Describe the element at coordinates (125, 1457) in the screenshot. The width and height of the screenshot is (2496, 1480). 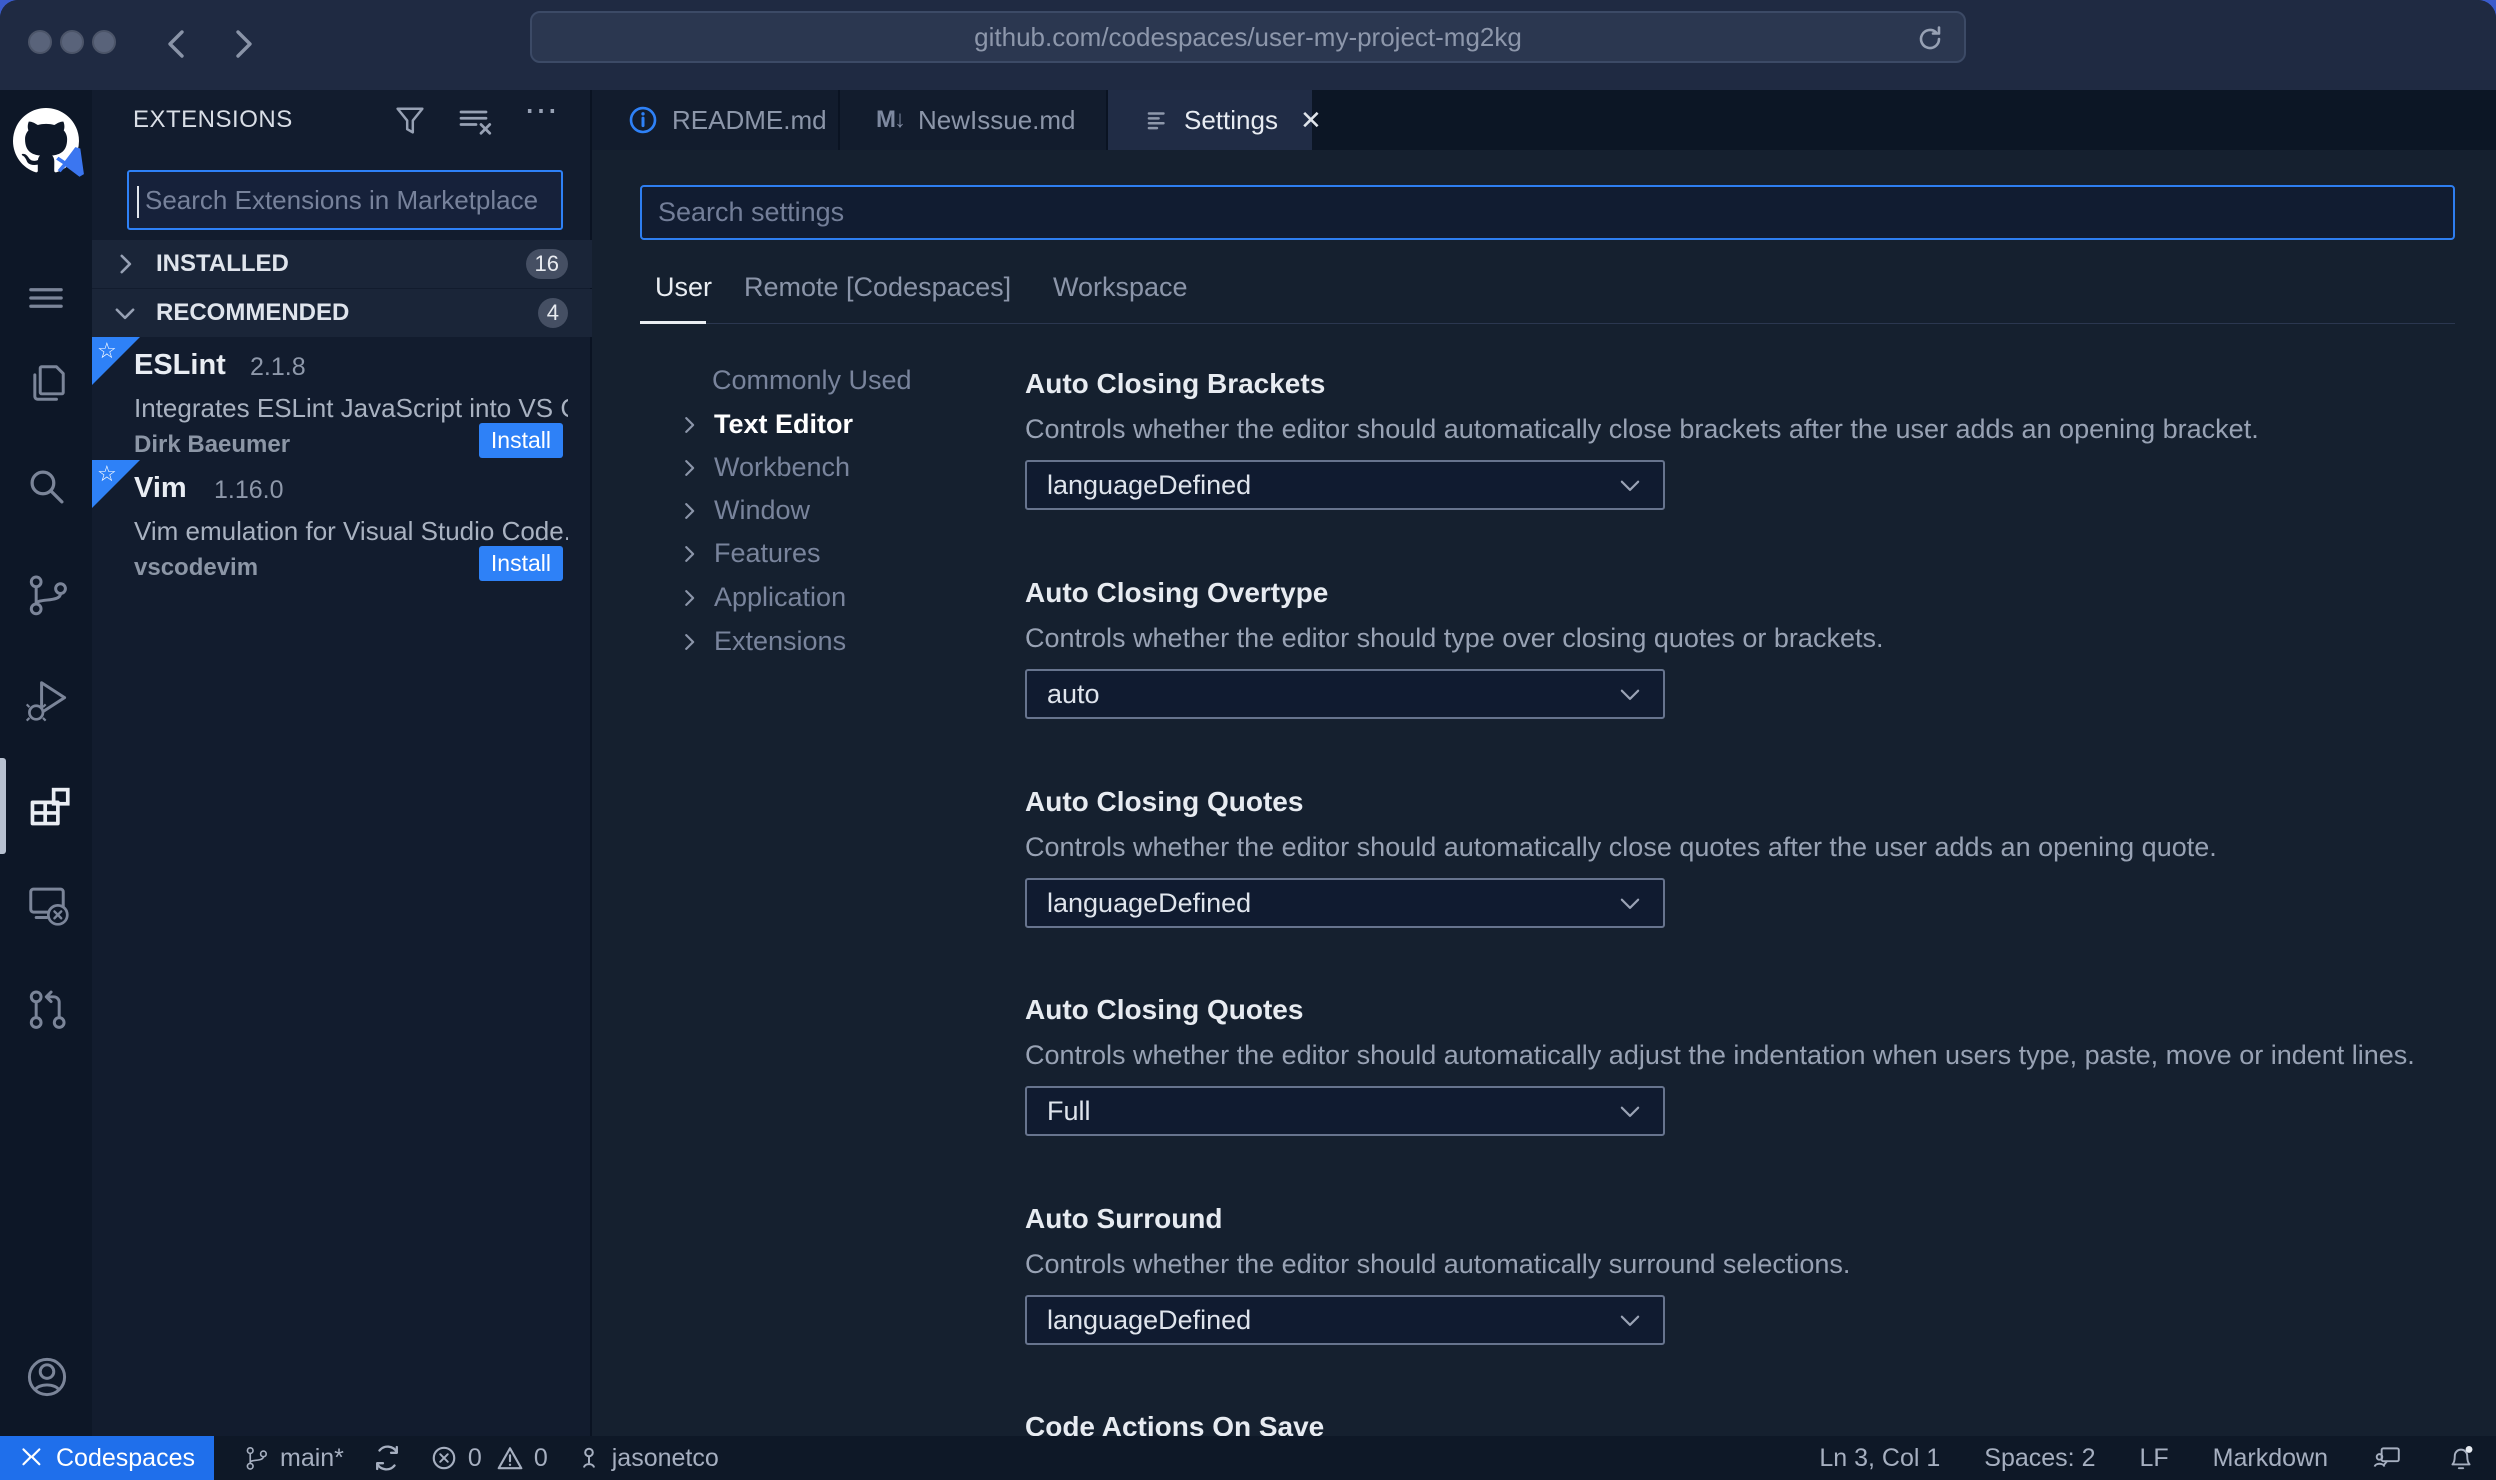
I see `codespaces-label: Codespaces` at that location.